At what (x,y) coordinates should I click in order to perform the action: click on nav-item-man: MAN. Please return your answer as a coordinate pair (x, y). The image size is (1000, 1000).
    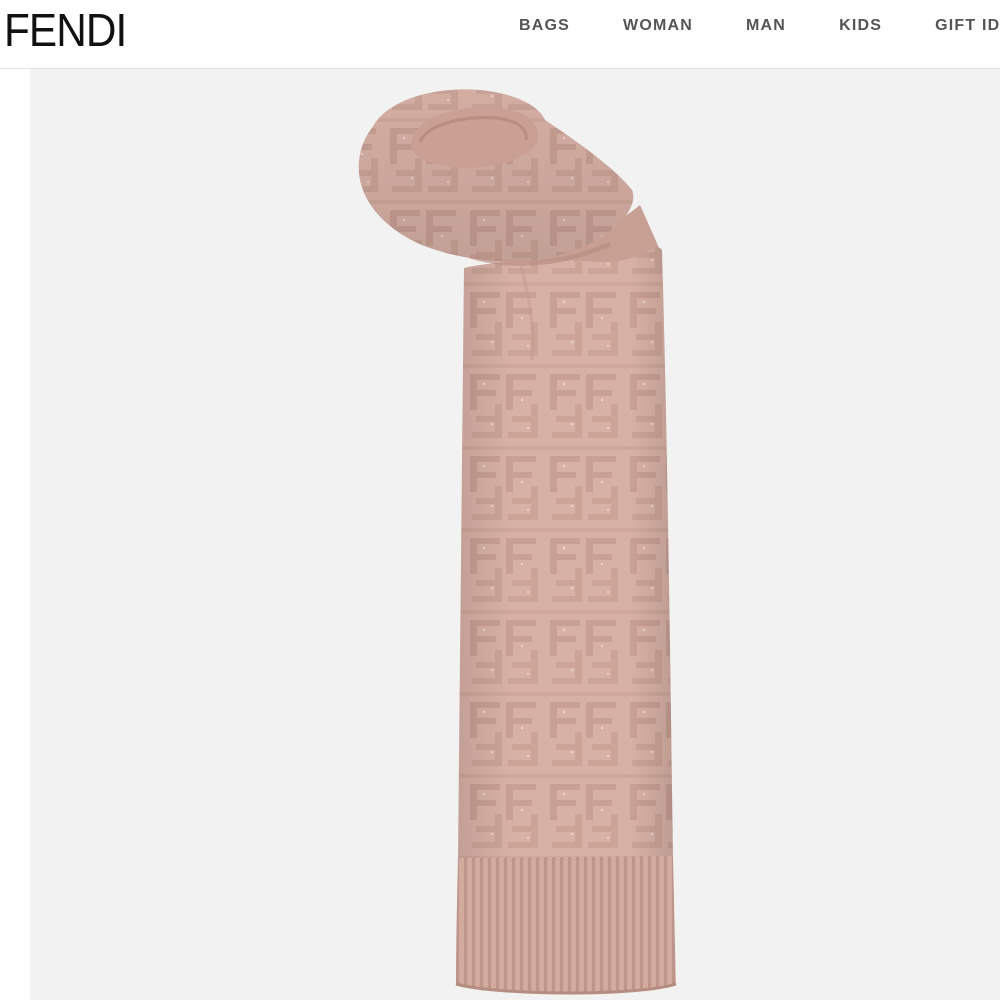
    Looking at the image, I should click on (766, 26).